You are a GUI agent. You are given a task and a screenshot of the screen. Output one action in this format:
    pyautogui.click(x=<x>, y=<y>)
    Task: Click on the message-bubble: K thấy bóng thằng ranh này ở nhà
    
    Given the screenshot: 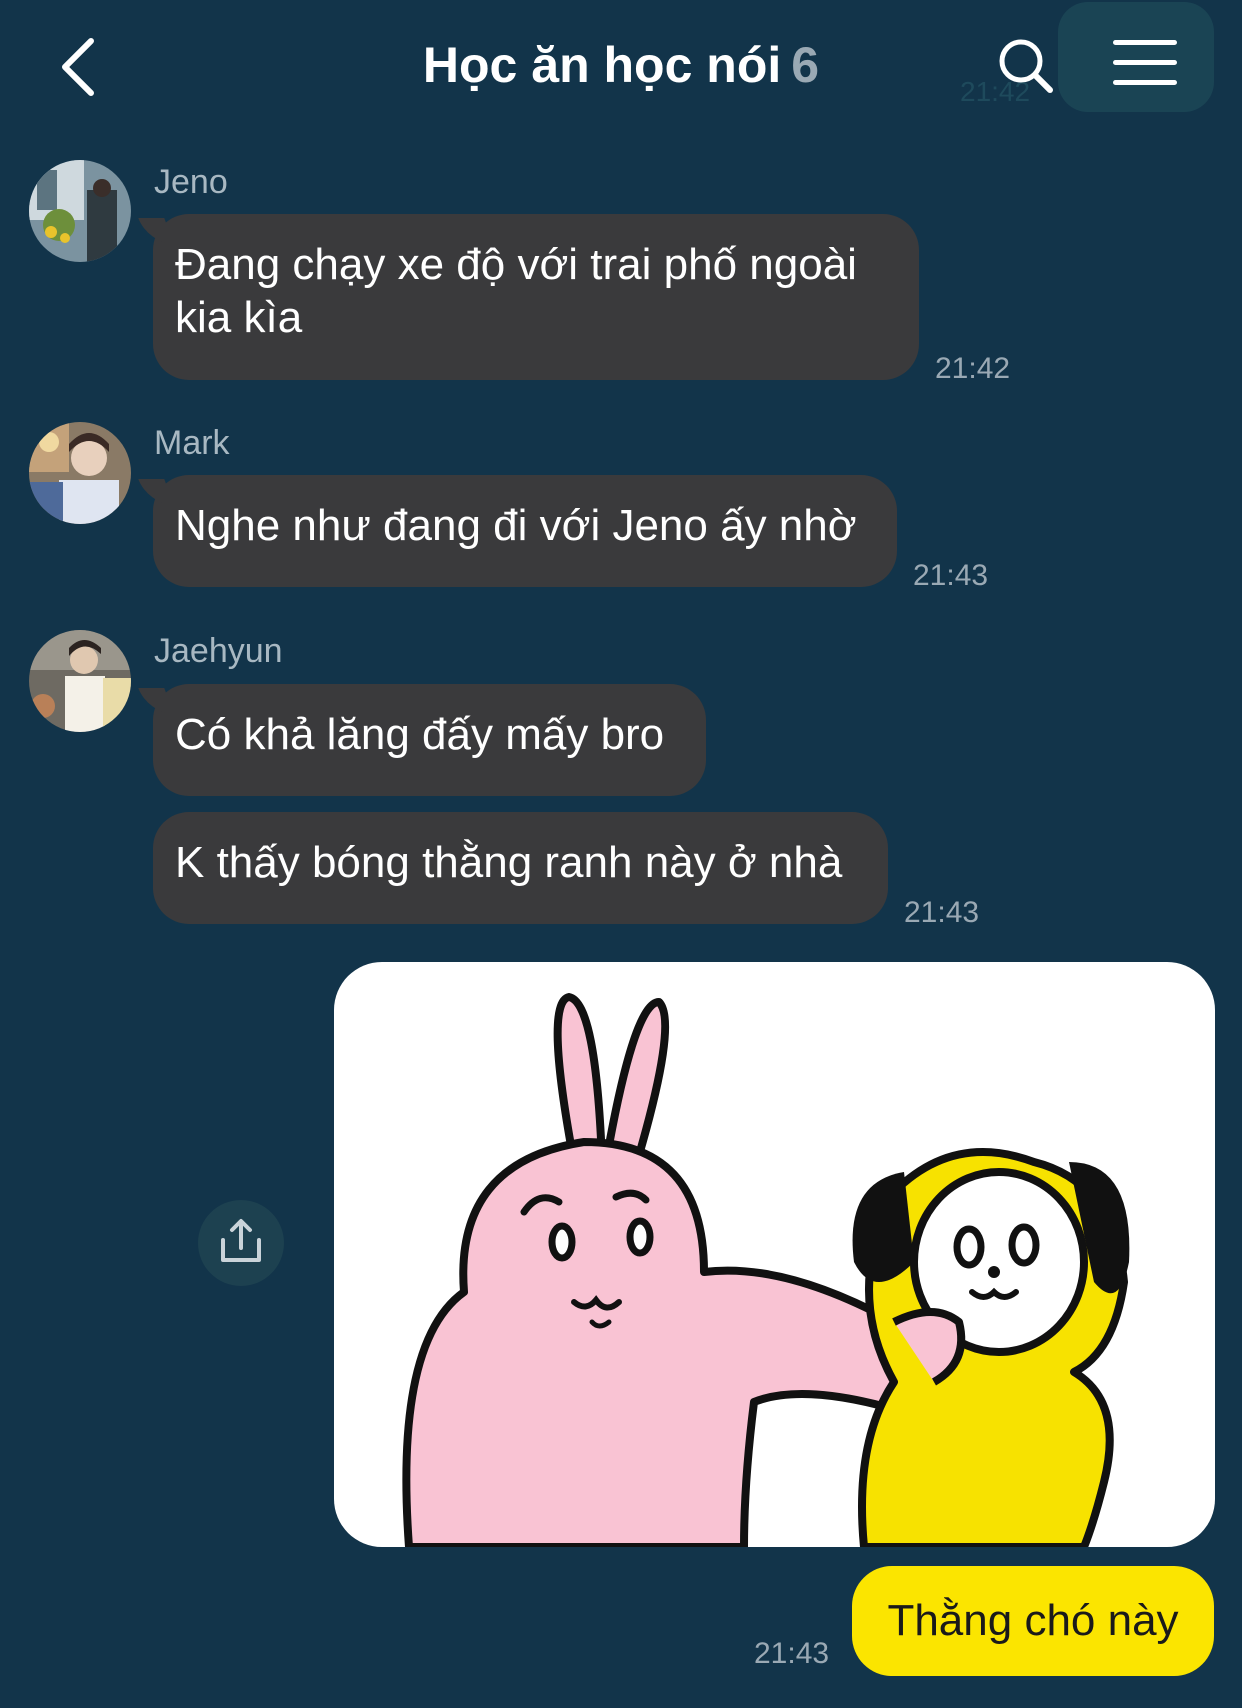 What is the action you would take?
    pyautogui.click(x=520, y=868)
    